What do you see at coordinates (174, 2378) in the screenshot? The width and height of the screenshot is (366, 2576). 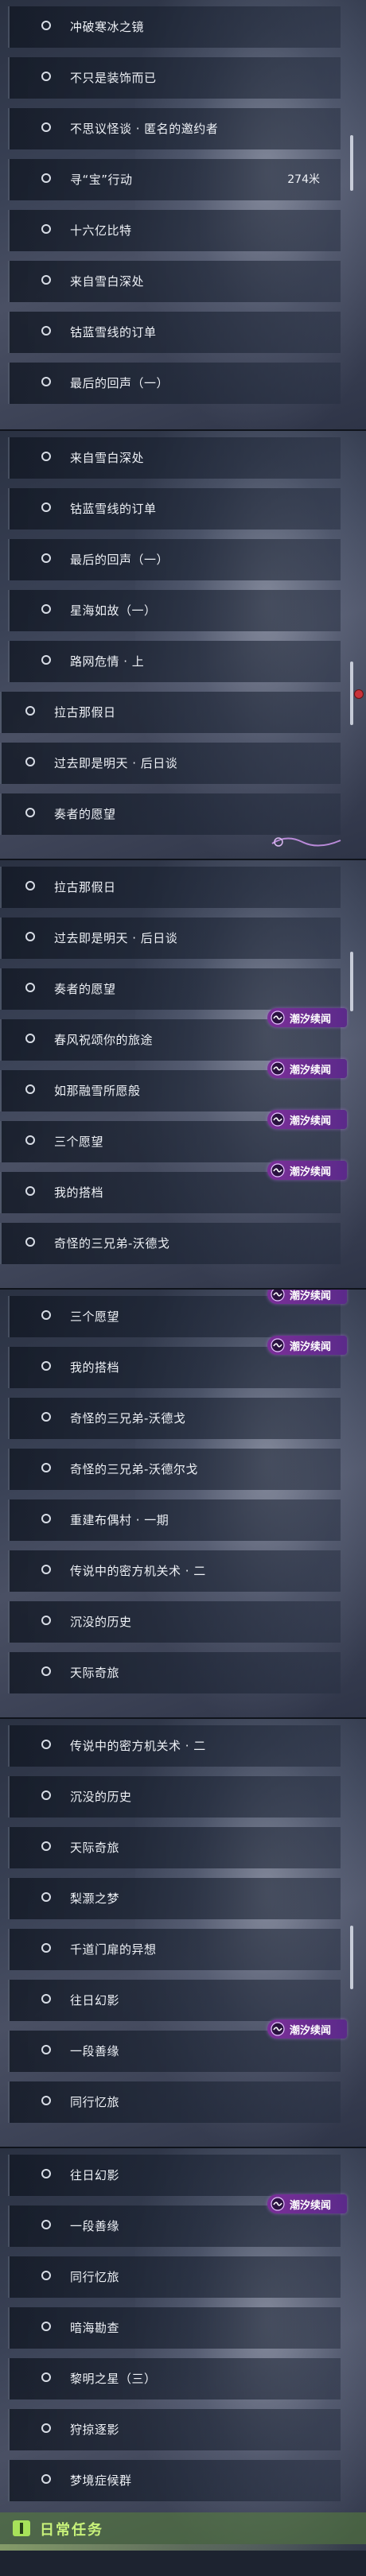 I see `quest-row: 黎明之星（三）` at bounding box center [174, 2378].